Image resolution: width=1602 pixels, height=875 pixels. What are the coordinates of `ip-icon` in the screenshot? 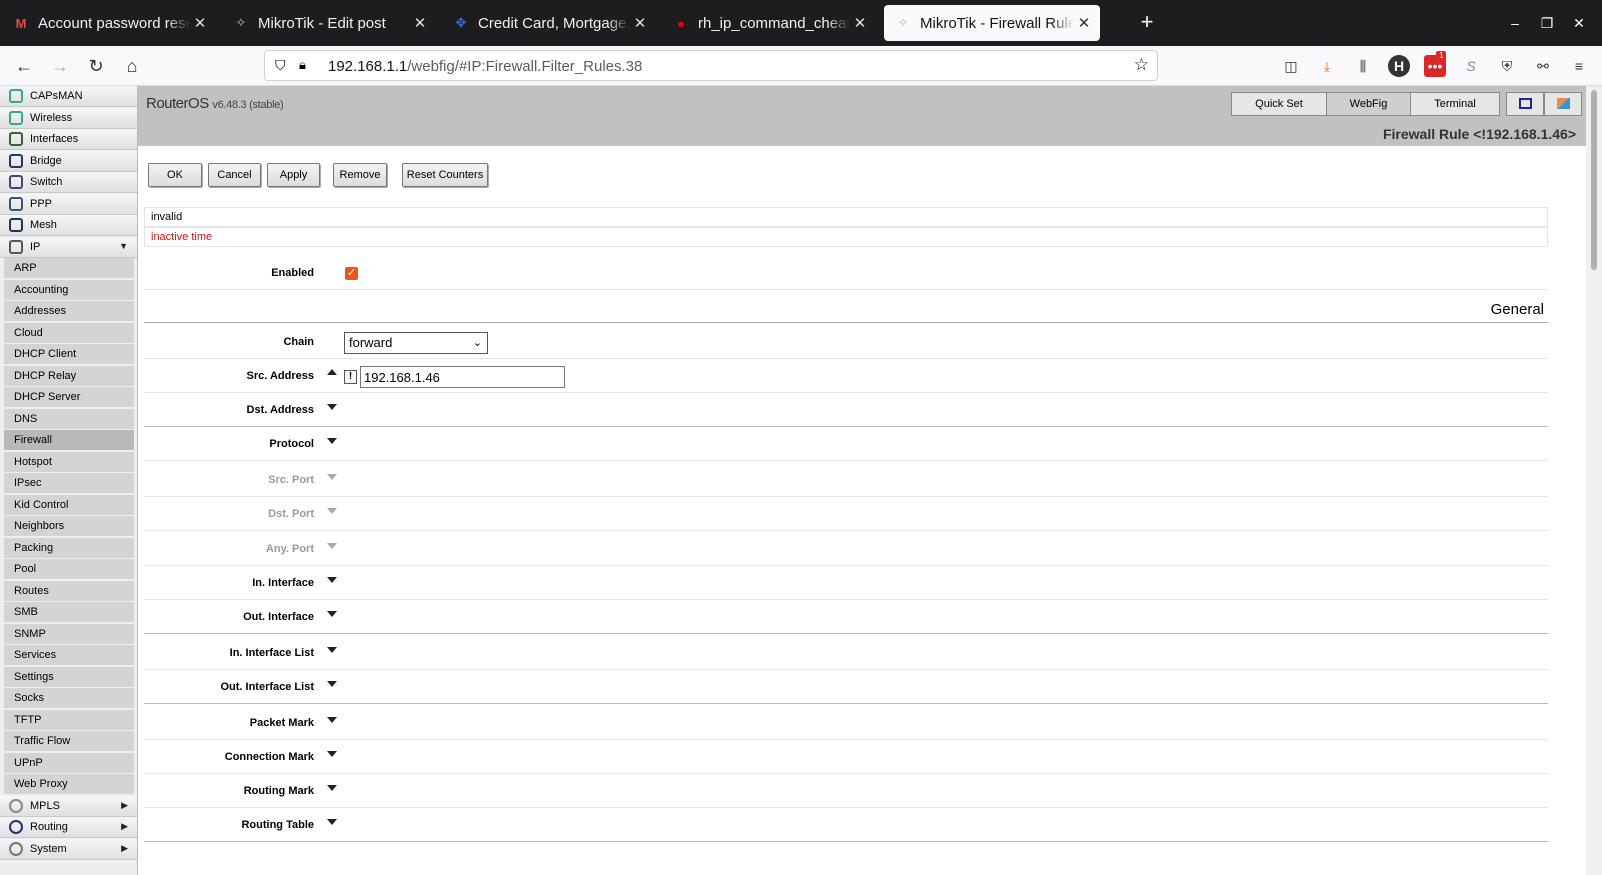 It's located at (16, 246).